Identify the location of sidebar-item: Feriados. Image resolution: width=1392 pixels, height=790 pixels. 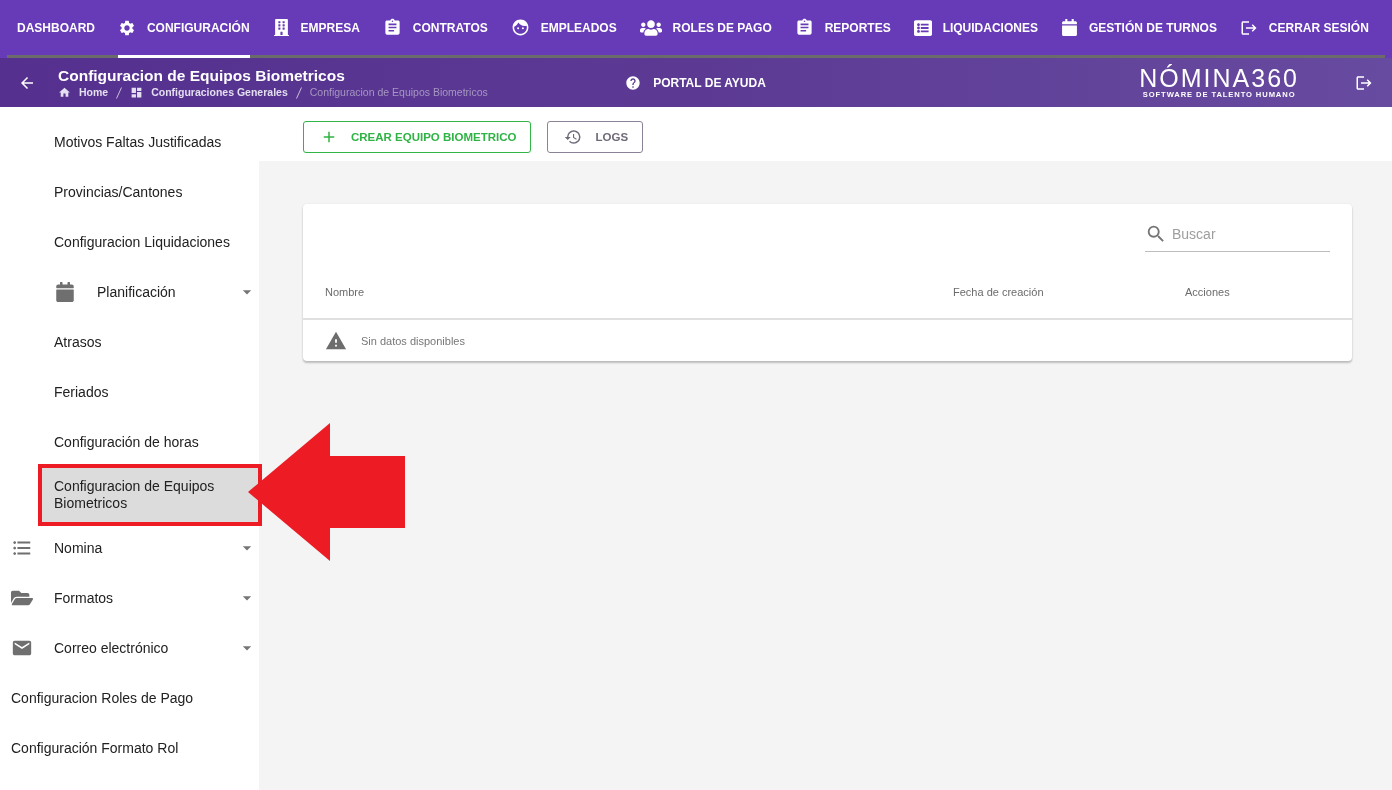
(150, 392).